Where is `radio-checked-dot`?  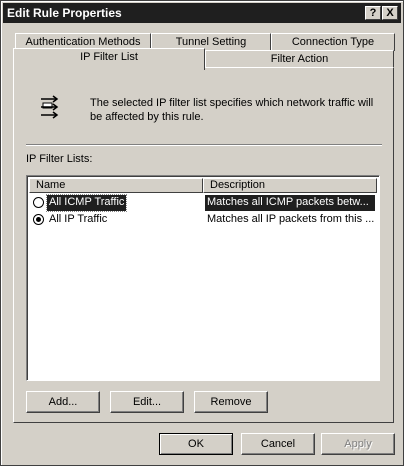
radio-checked-dot is located at coordinates (38, 219).